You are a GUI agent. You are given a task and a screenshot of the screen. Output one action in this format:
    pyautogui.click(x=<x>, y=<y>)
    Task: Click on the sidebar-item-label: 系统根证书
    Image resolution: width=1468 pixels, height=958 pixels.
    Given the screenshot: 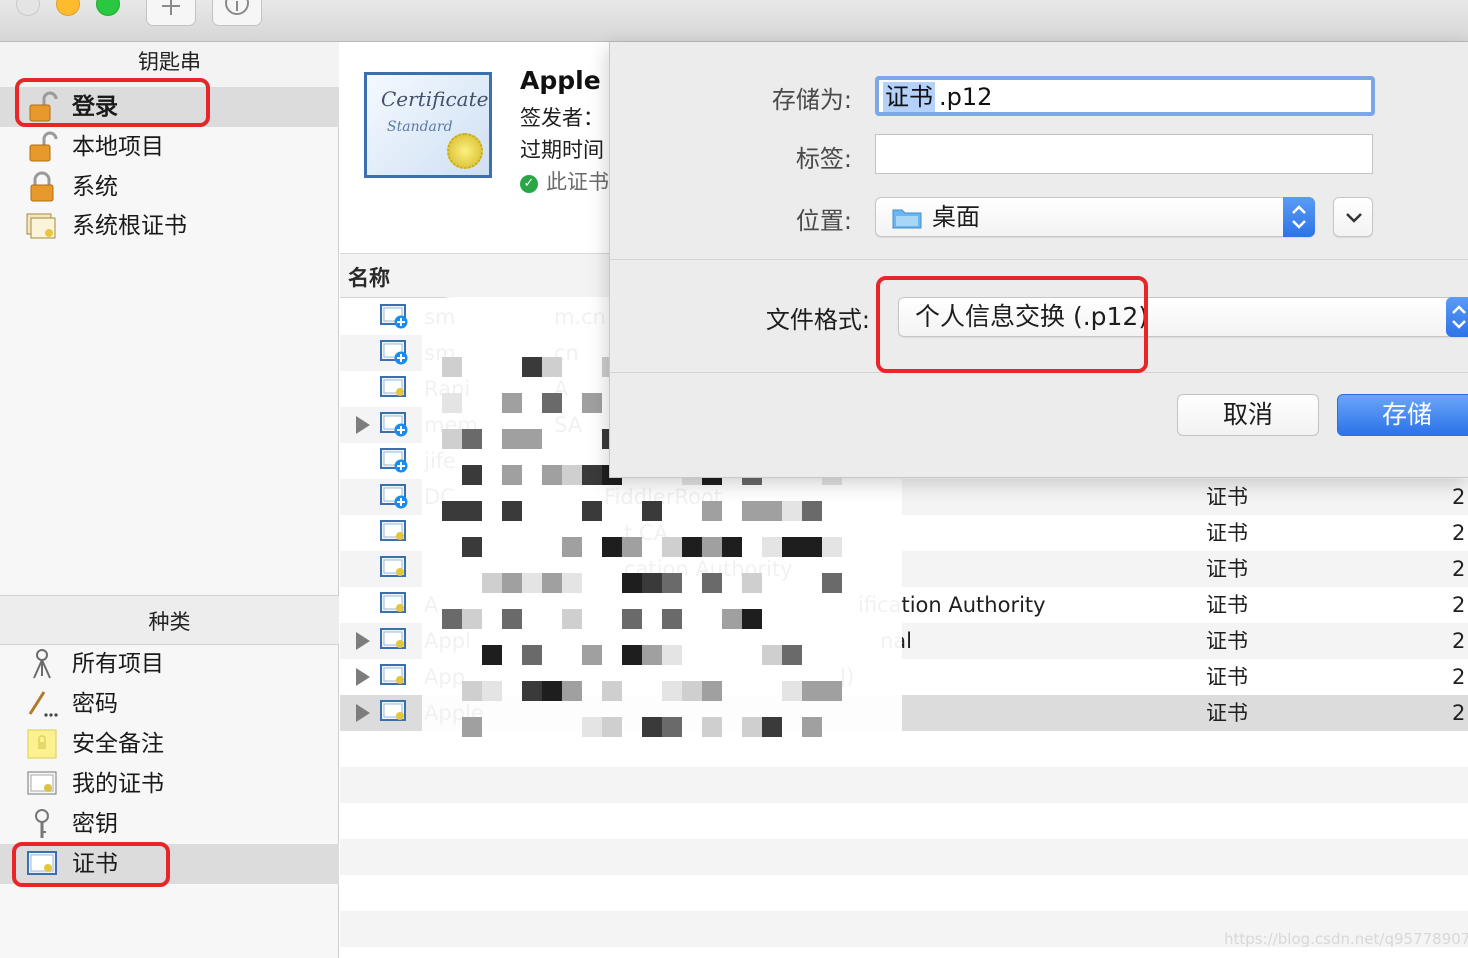 What is the action you would take?
    pyautogui.click(x=129, y=226)
    